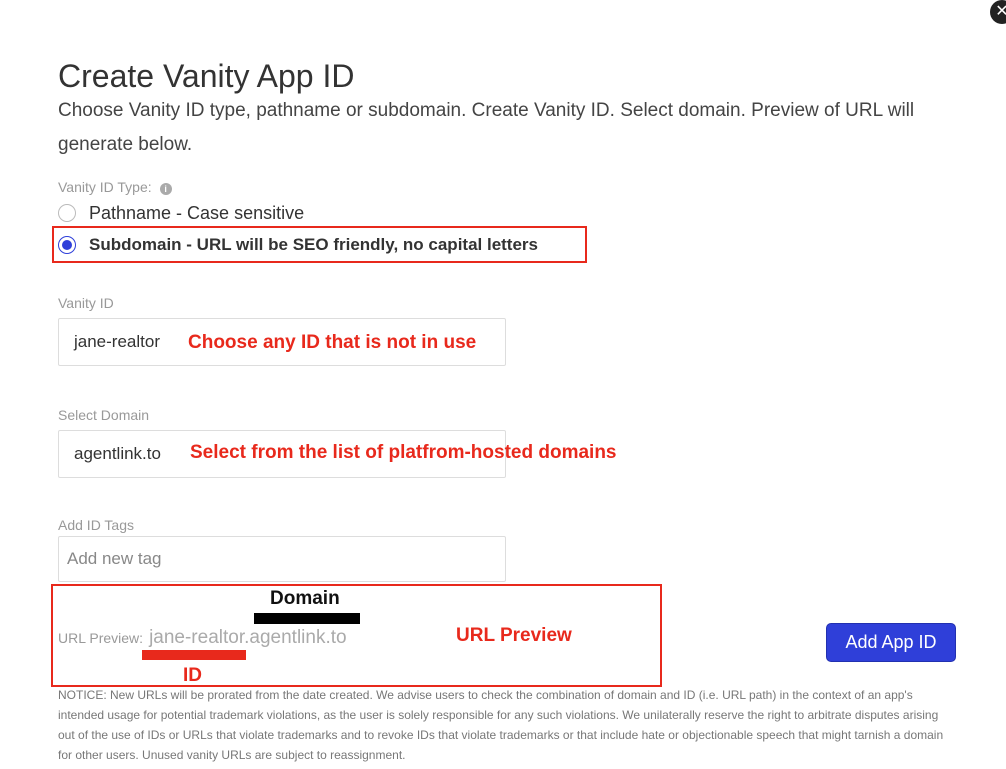  What do you see at coordinates (165, 189) in the screenshot?
I see `info-icon: i` at bounding box center [165, 189].